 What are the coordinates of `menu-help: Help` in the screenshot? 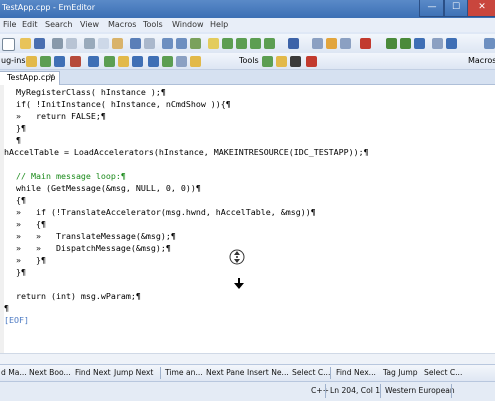 It's located at (219, 24).